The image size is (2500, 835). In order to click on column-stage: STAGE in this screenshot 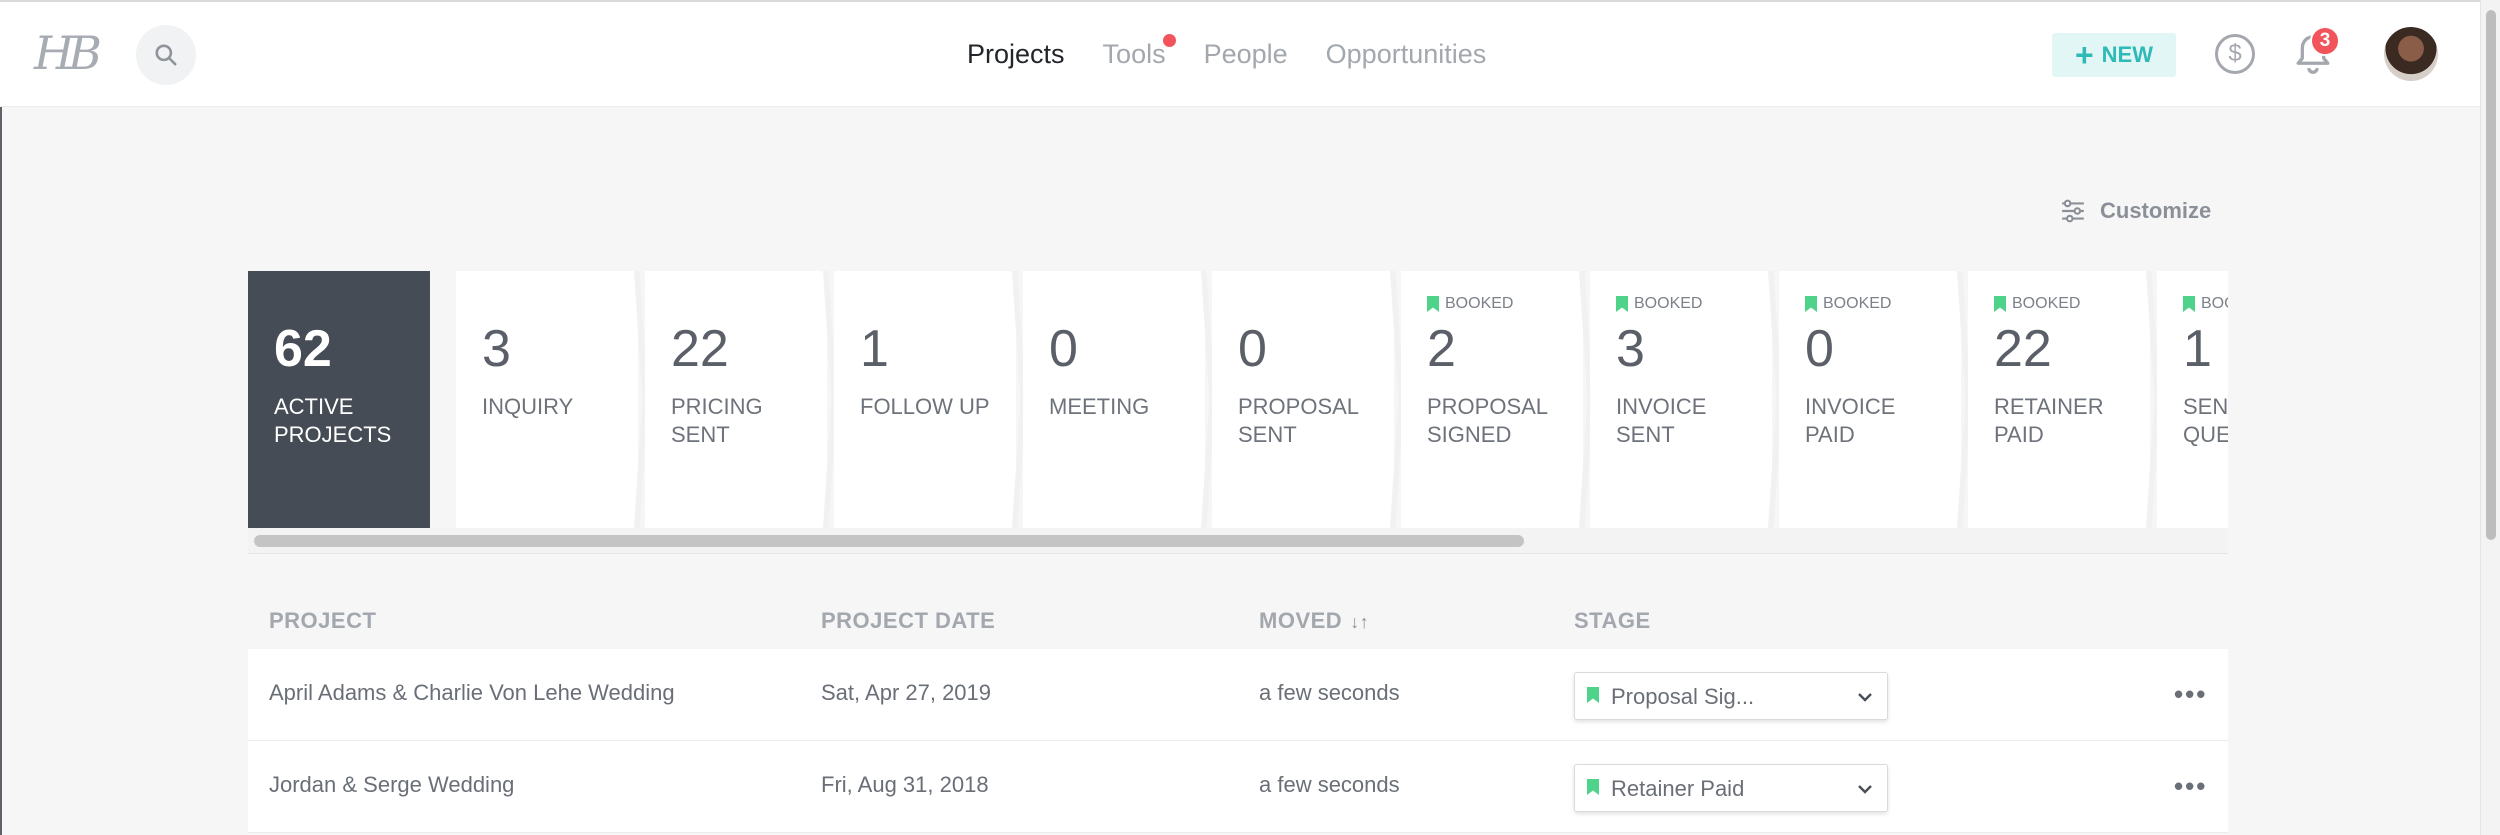, I will do `click(1612, 621)`.